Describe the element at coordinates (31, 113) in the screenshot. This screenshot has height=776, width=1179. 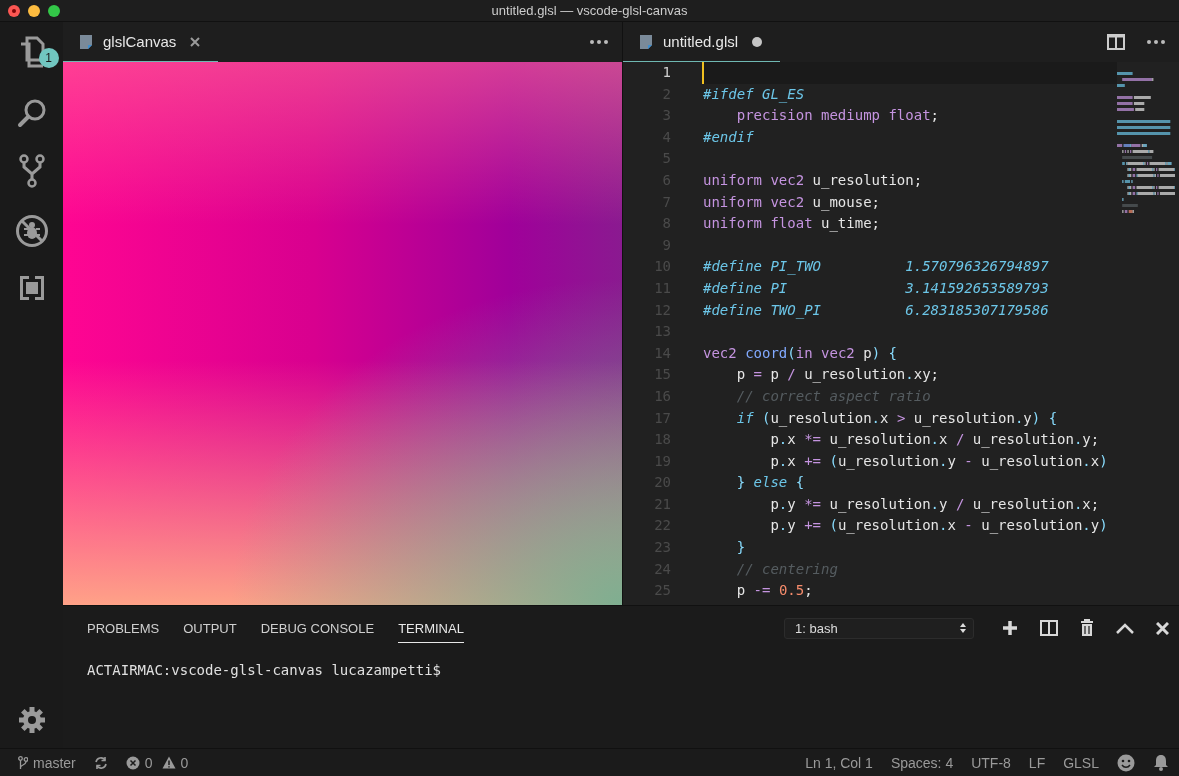
I see `search-icon` at that location.